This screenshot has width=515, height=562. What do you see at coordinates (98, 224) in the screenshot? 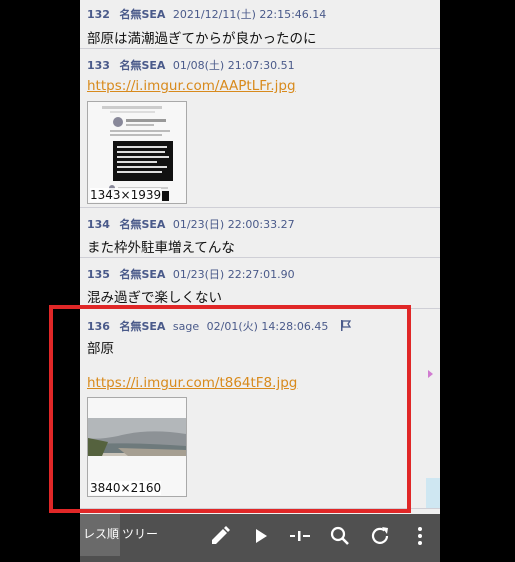
I see `post-number: 134` at bounding box center [98, 224].